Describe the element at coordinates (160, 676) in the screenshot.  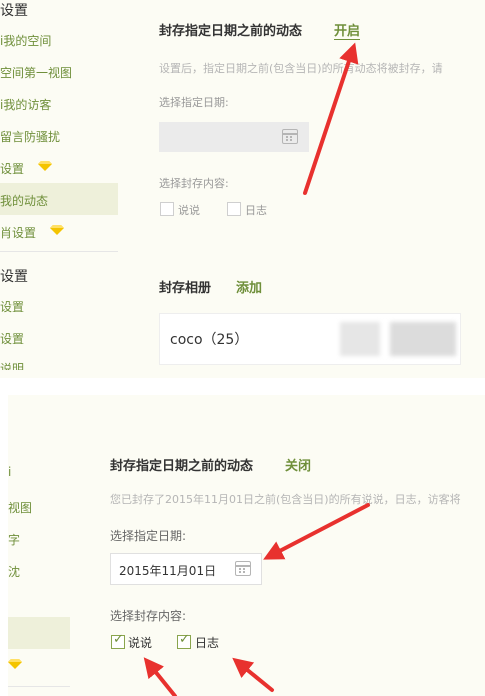
I see `arrow-to-shuoshuo` at that location.